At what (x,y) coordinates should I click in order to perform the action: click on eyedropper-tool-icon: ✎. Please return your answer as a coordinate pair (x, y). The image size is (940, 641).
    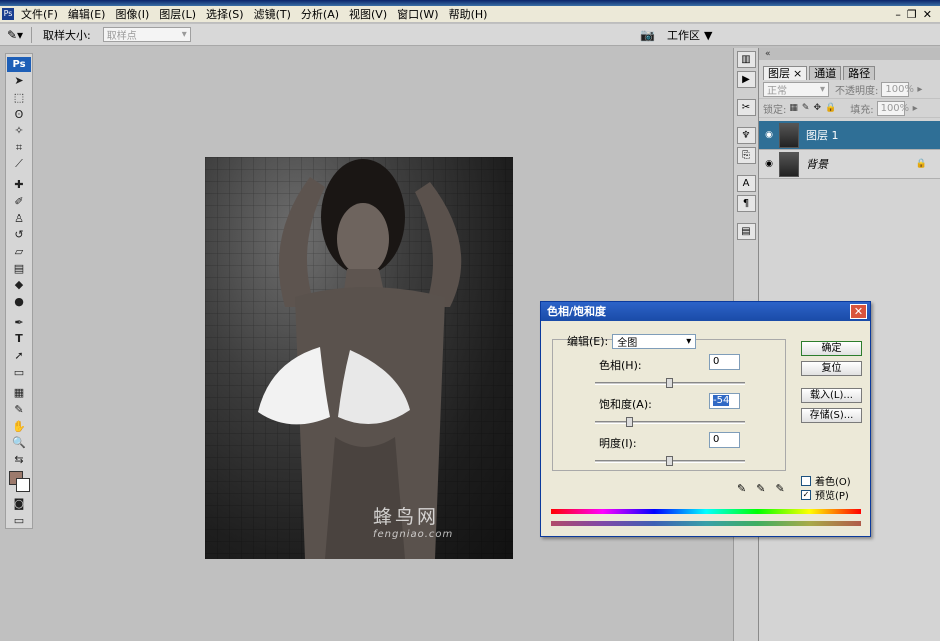
    Looking at the image, I should click on (19, 410).